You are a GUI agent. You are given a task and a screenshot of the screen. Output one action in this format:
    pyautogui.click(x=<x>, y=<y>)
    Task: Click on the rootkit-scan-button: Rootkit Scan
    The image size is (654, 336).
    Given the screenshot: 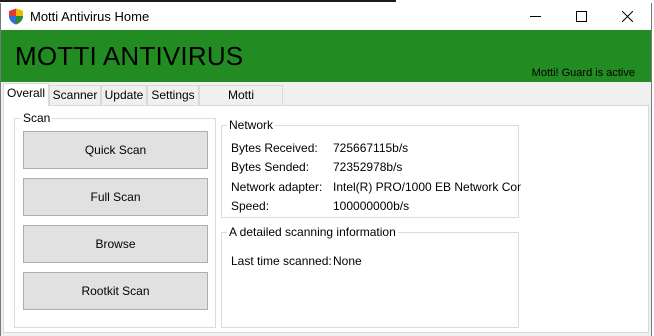 What is the action you would take?
    pyautogui.click(x=115, y=291)
    